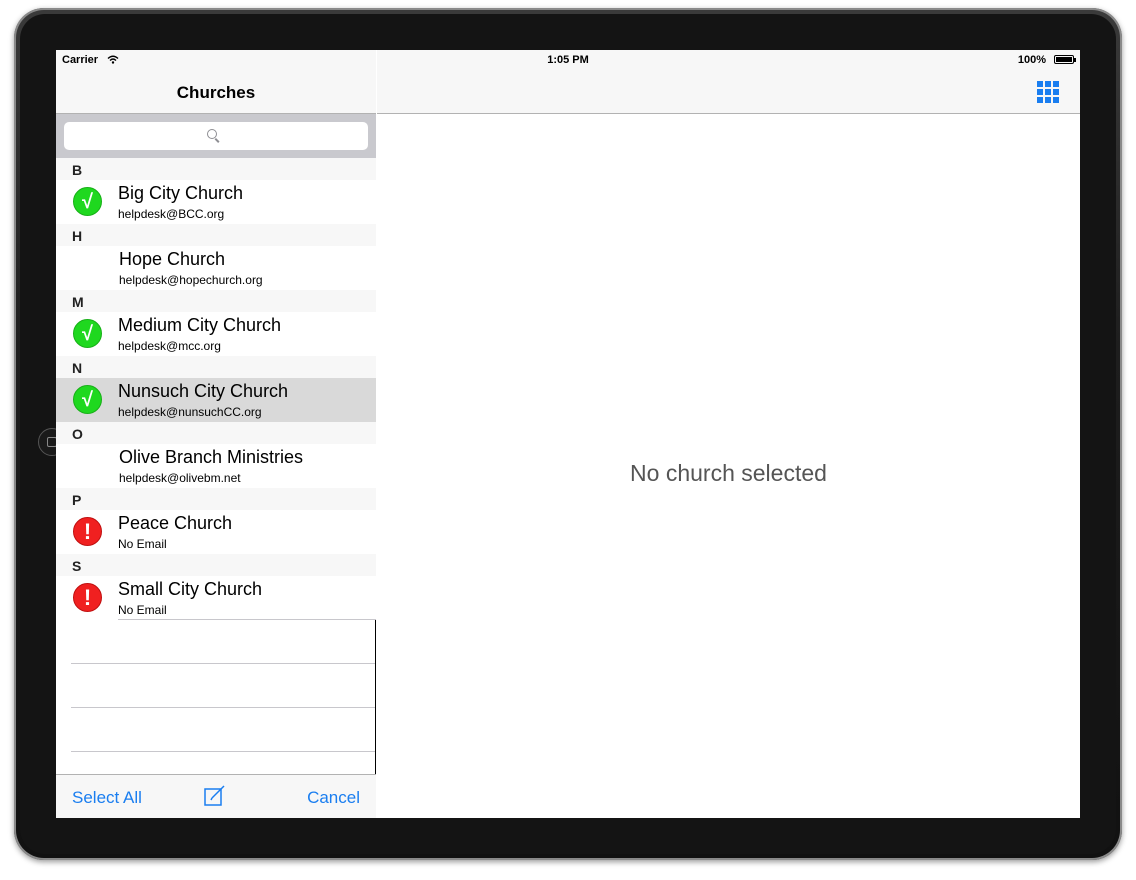 This screenshot has width=1136, height=880. I want to click on search-bar, so click(216, 136).